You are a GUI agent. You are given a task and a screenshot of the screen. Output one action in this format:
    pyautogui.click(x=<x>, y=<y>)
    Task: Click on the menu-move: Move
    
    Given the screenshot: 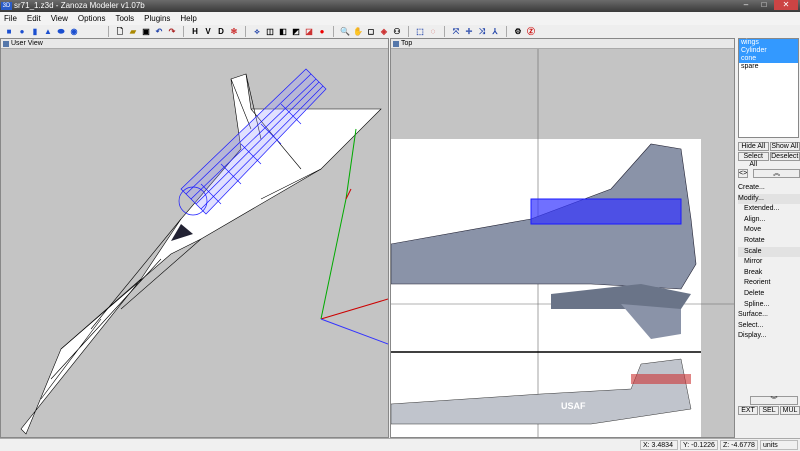 What is the action you would take?
    pyautogui.click(x=769, y=230)
    